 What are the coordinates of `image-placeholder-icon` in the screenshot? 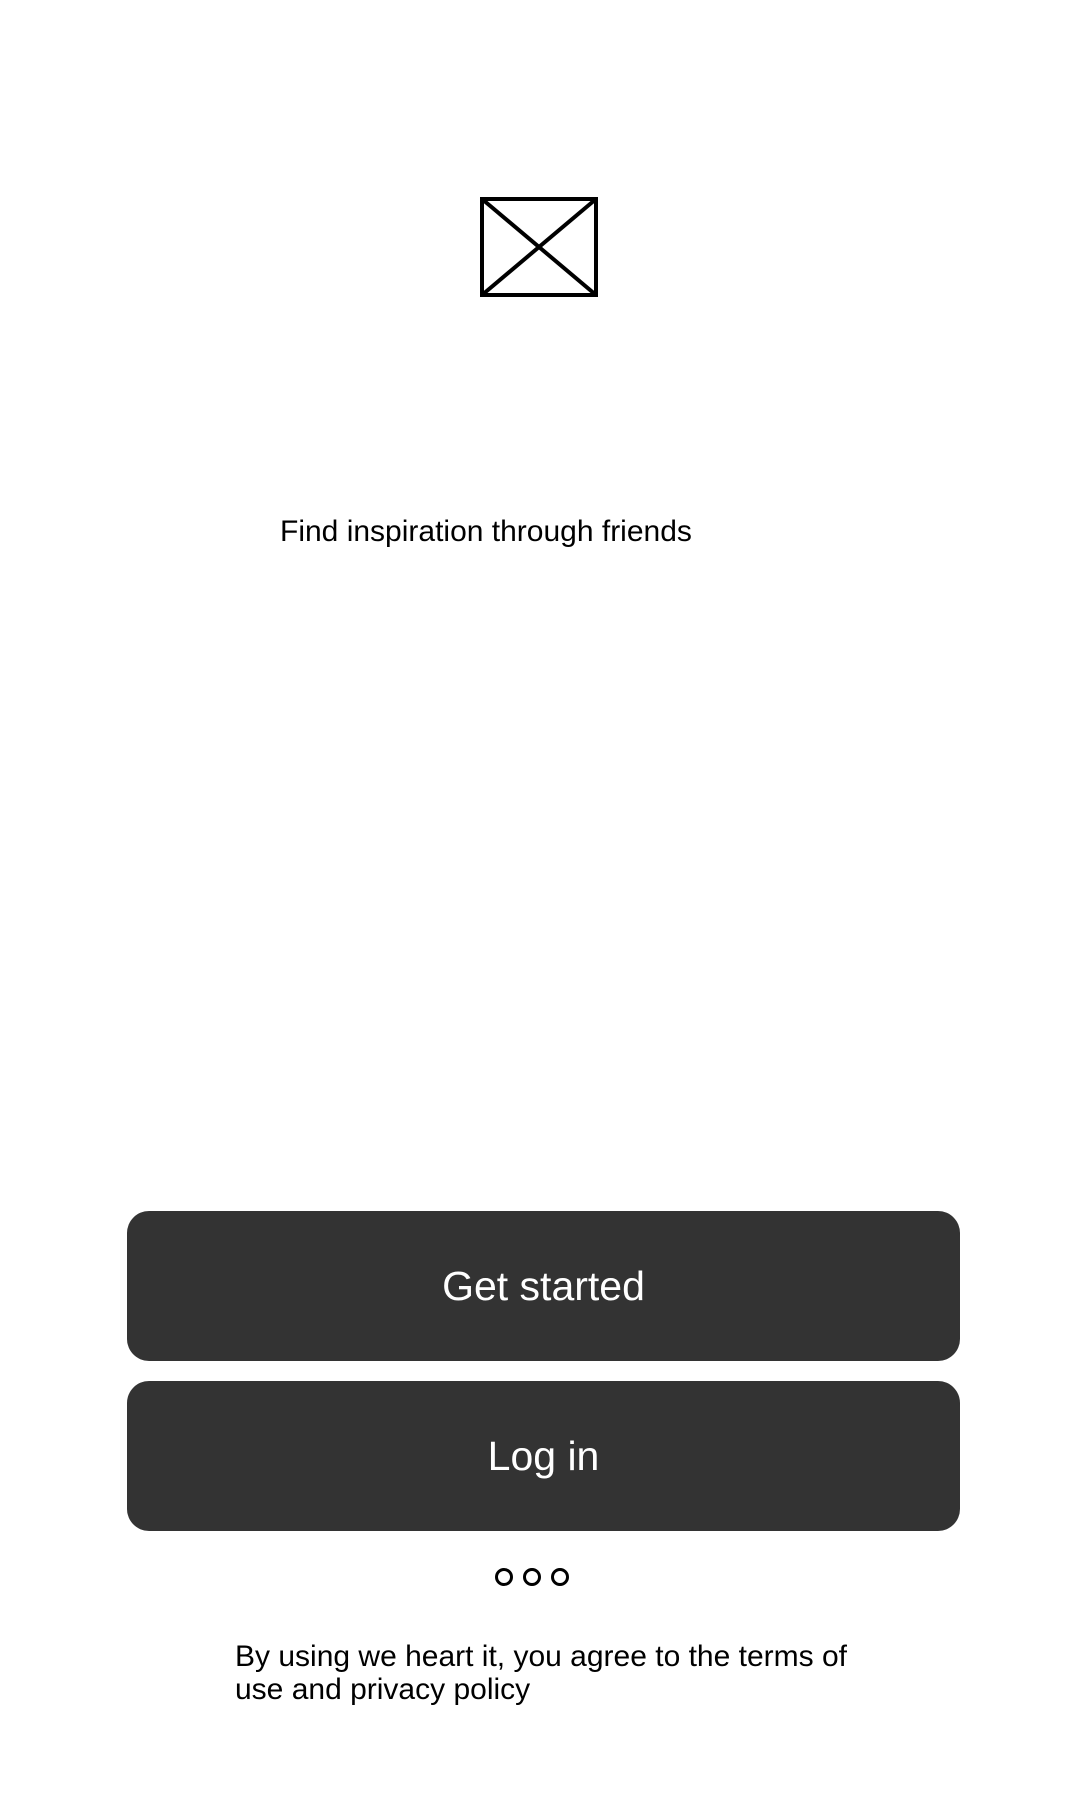 It's located at (539, 247).